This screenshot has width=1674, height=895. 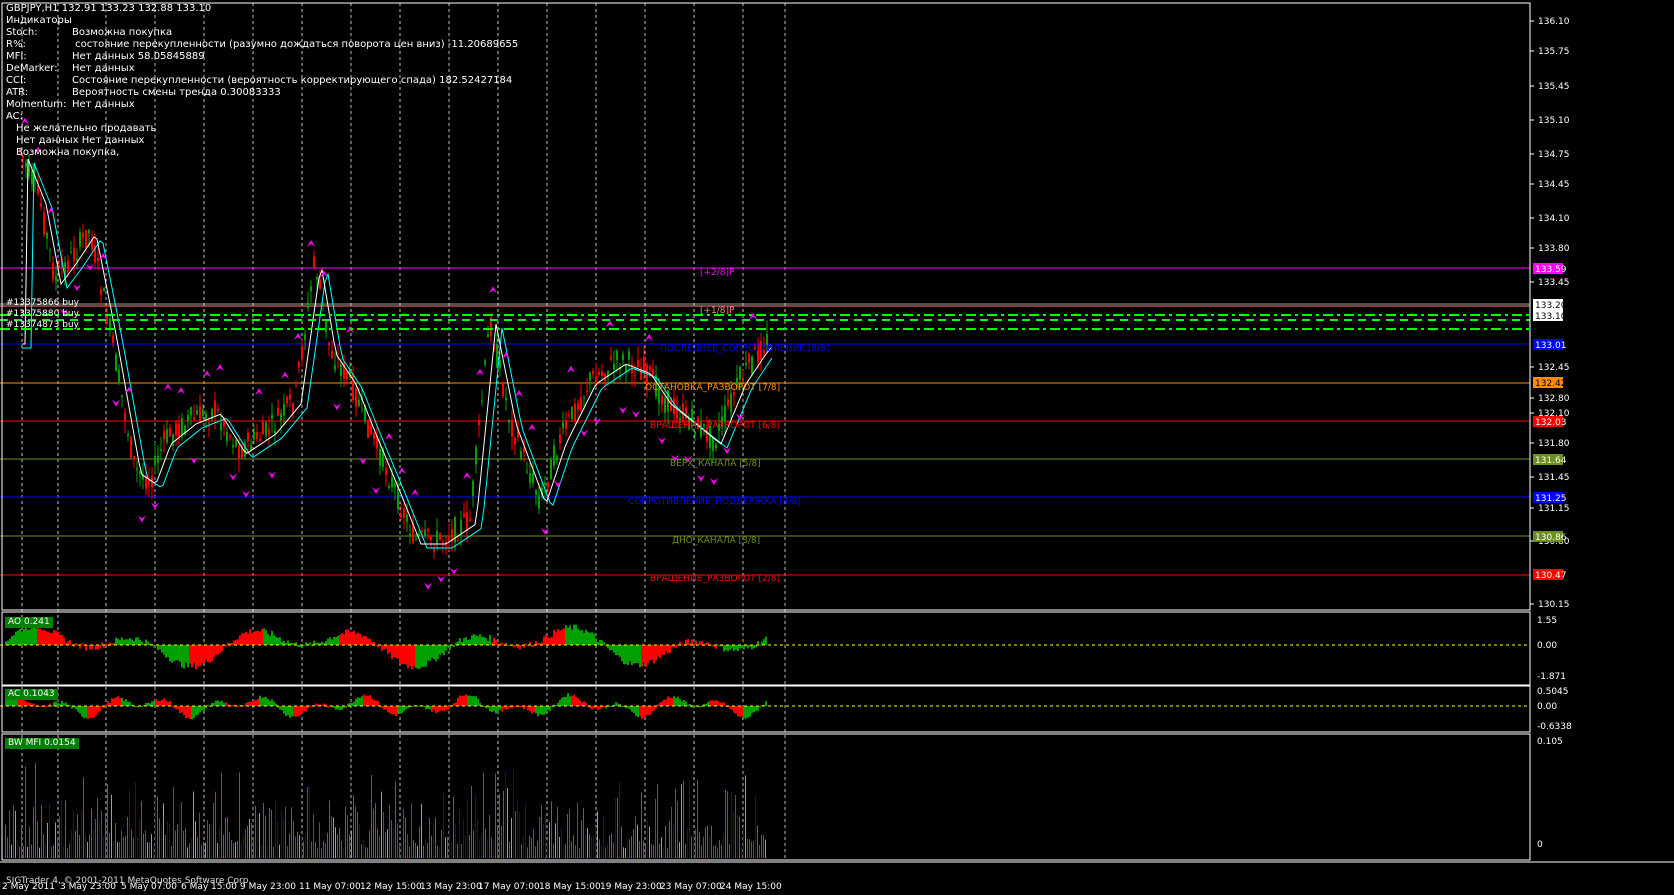 I want to click on time-axis-label: 3 May 23:00, so click(x=88, y=887).